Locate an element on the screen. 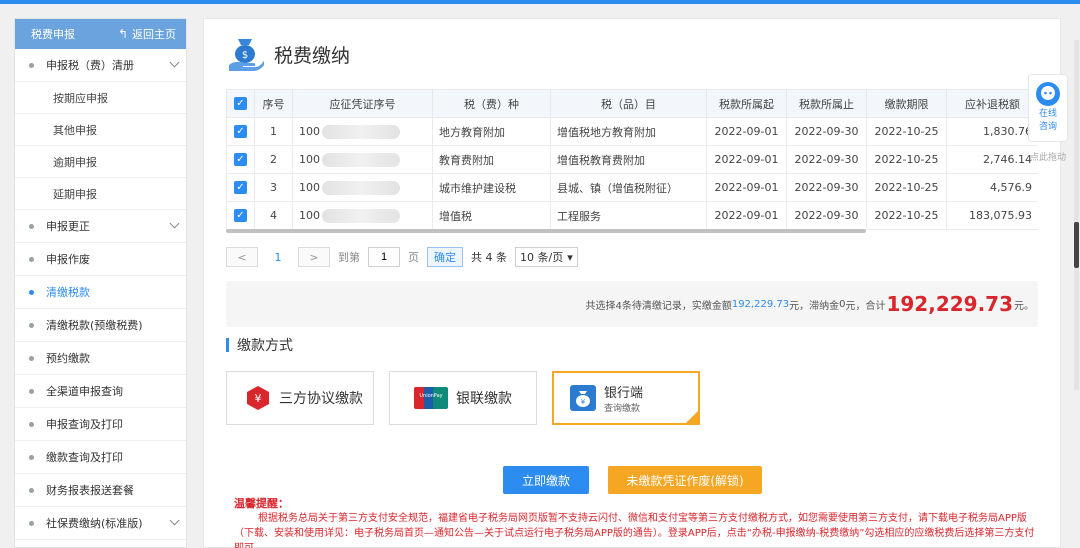 The height and width of the screenshot is (548, 1080). drag-handle-tip: 点此拖动 is located at coordinates (1048, 156).